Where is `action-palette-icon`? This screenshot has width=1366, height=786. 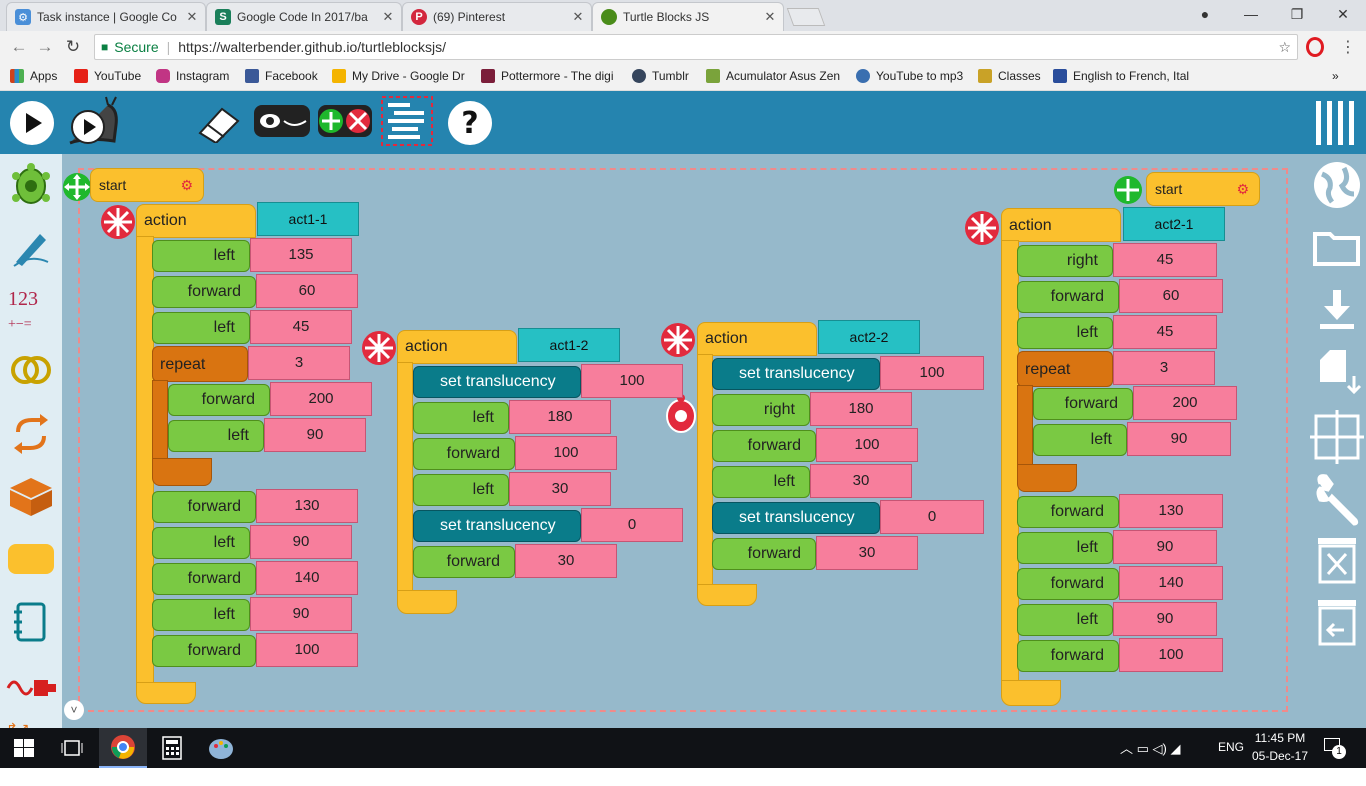
action-palette-icon is located at coordinates (31, 559).